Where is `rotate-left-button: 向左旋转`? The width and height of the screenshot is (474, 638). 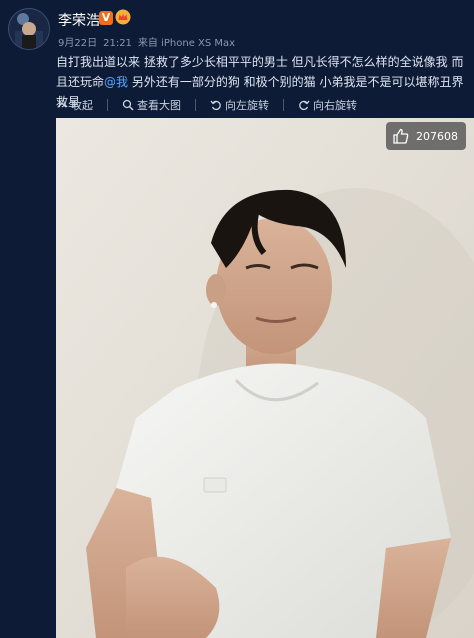 rotate-left-button: 向左旋转 is located at coordinates (239, 105).